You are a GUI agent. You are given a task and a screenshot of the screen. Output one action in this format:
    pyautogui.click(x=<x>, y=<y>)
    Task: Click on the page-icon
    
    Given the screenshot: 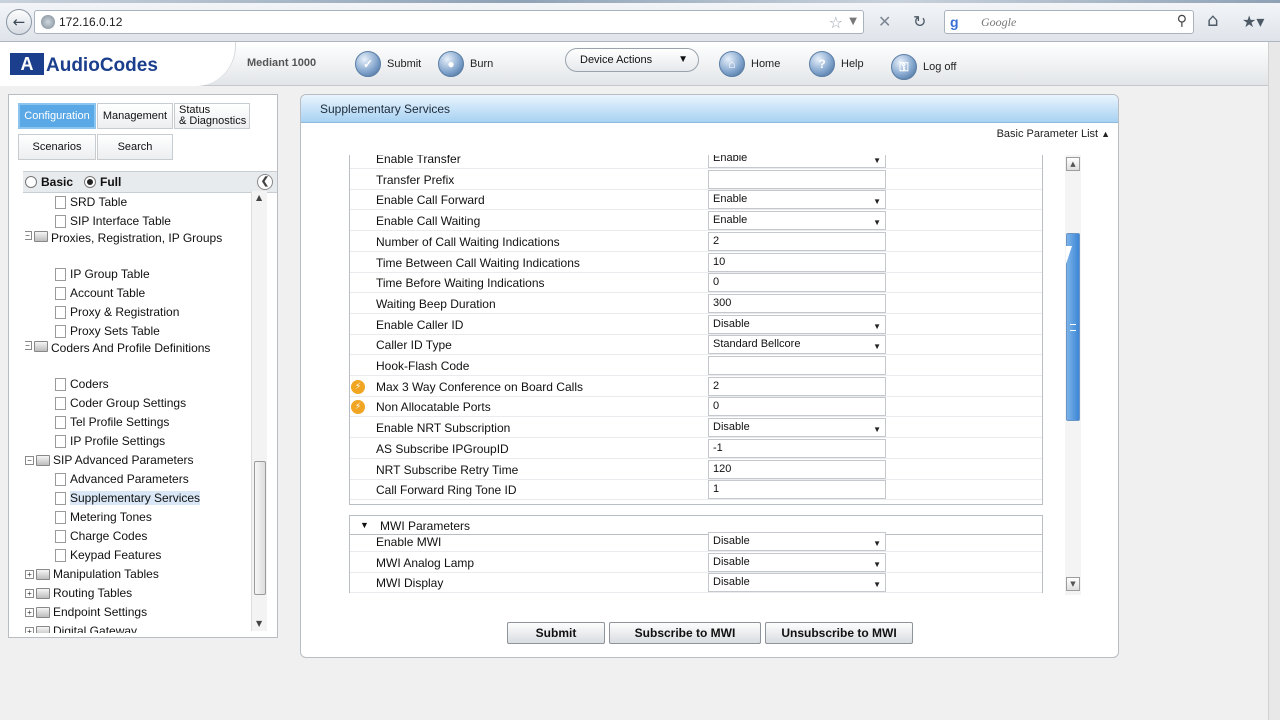 What is the action you would take?
    pyautogui.click(x=60, y=293)
    